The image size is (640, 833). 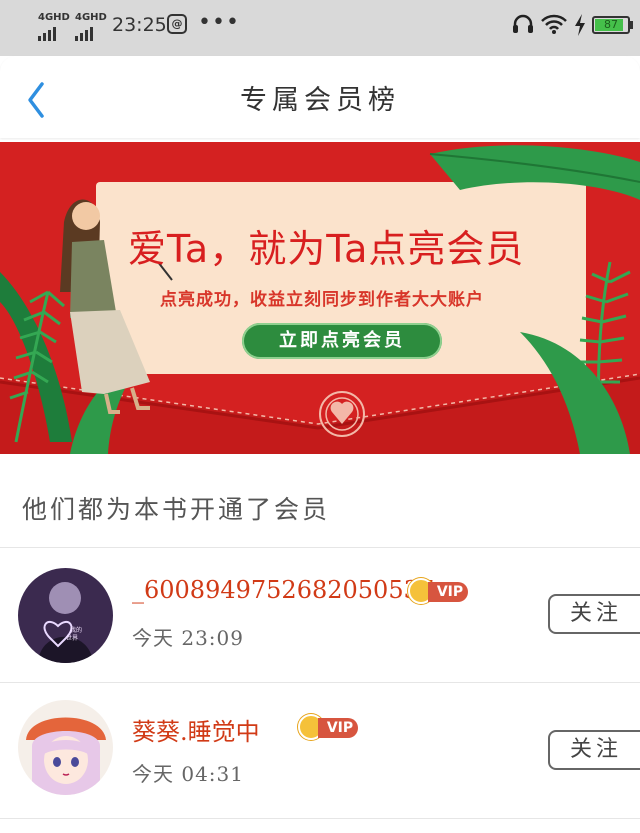 I want to click on avatar: 我的 世界, so click(x=65, y=615).